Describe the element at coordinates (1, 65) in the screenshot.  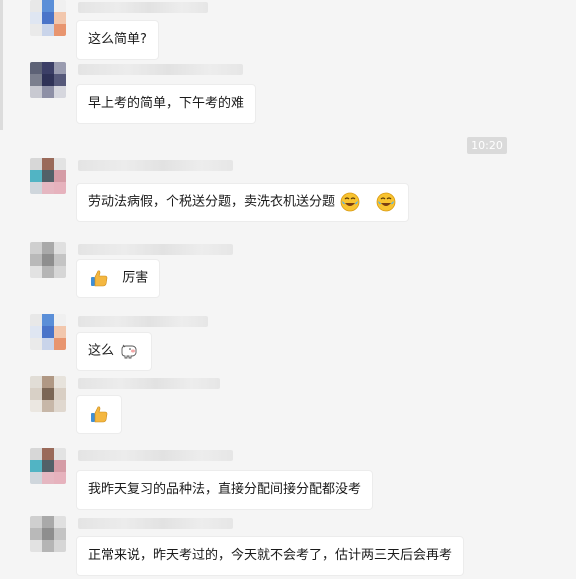
I see `scrollbar` at that location.